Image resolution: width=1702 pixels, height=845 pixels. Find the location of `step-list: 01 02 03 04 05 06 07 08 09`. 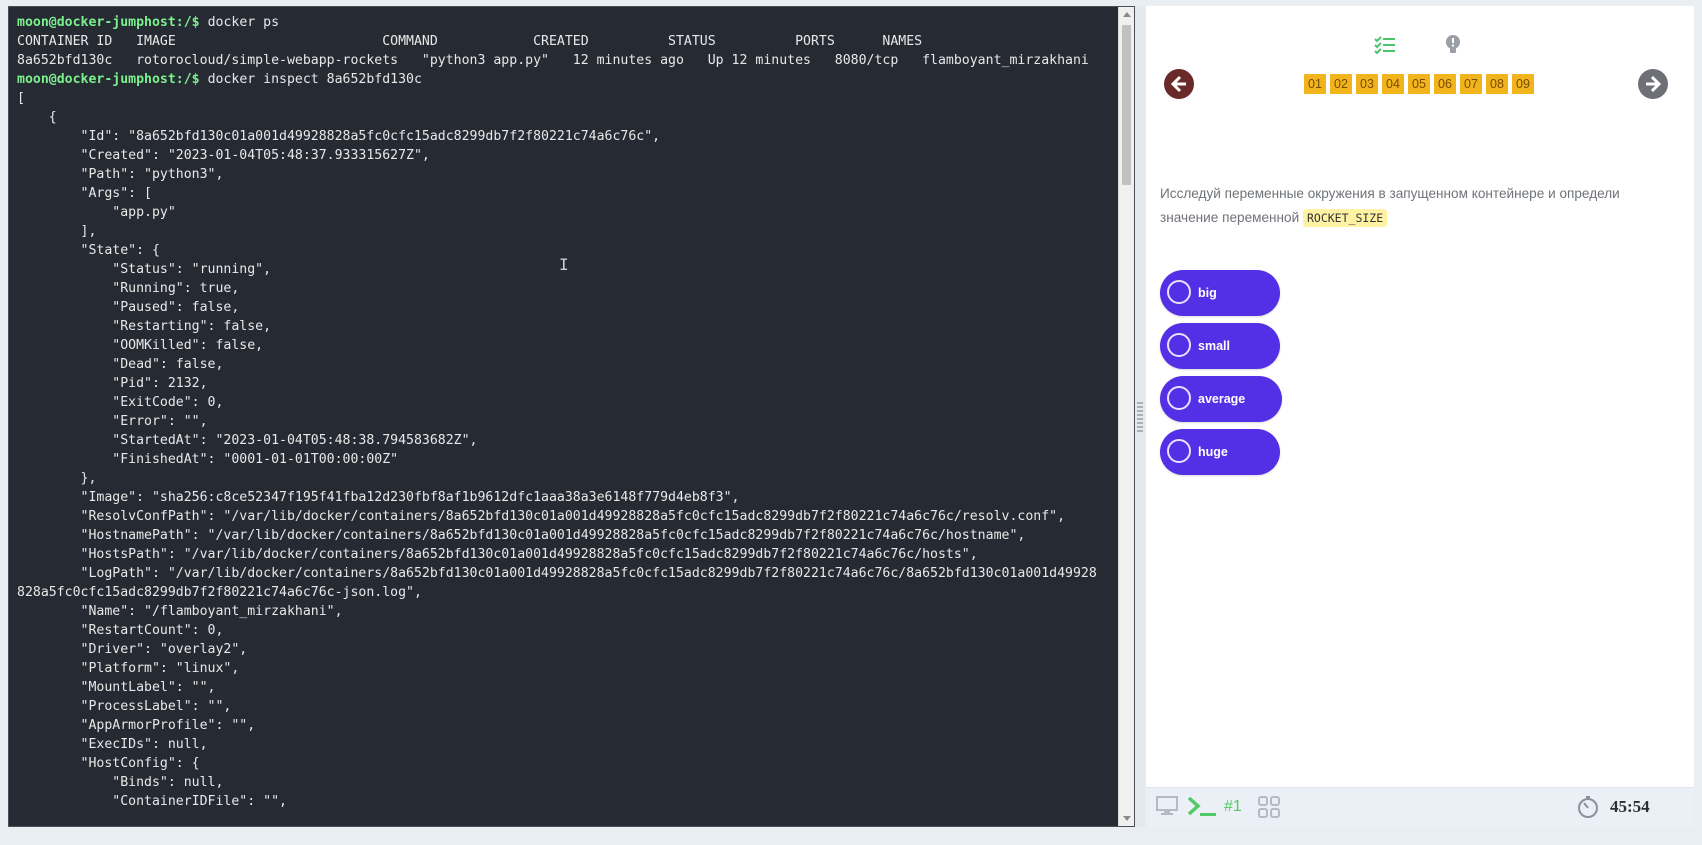

step-list: 01 02 03 04 05 06 07 08 09 is located at coordinates (1419, 84).